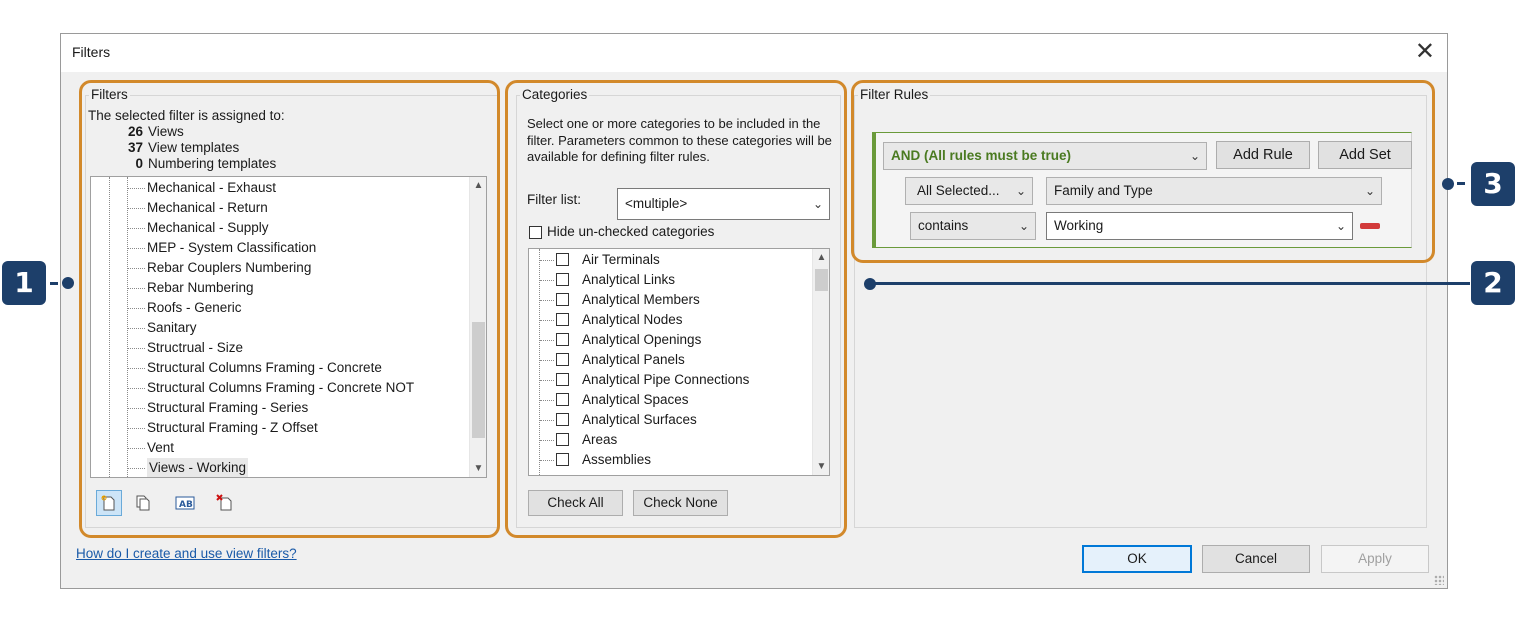 The height and width of the screenshot is (621, 1520). Describe the element at coordinates (91, 52) in the screenshot. I see `window-title: Filters` at that location.